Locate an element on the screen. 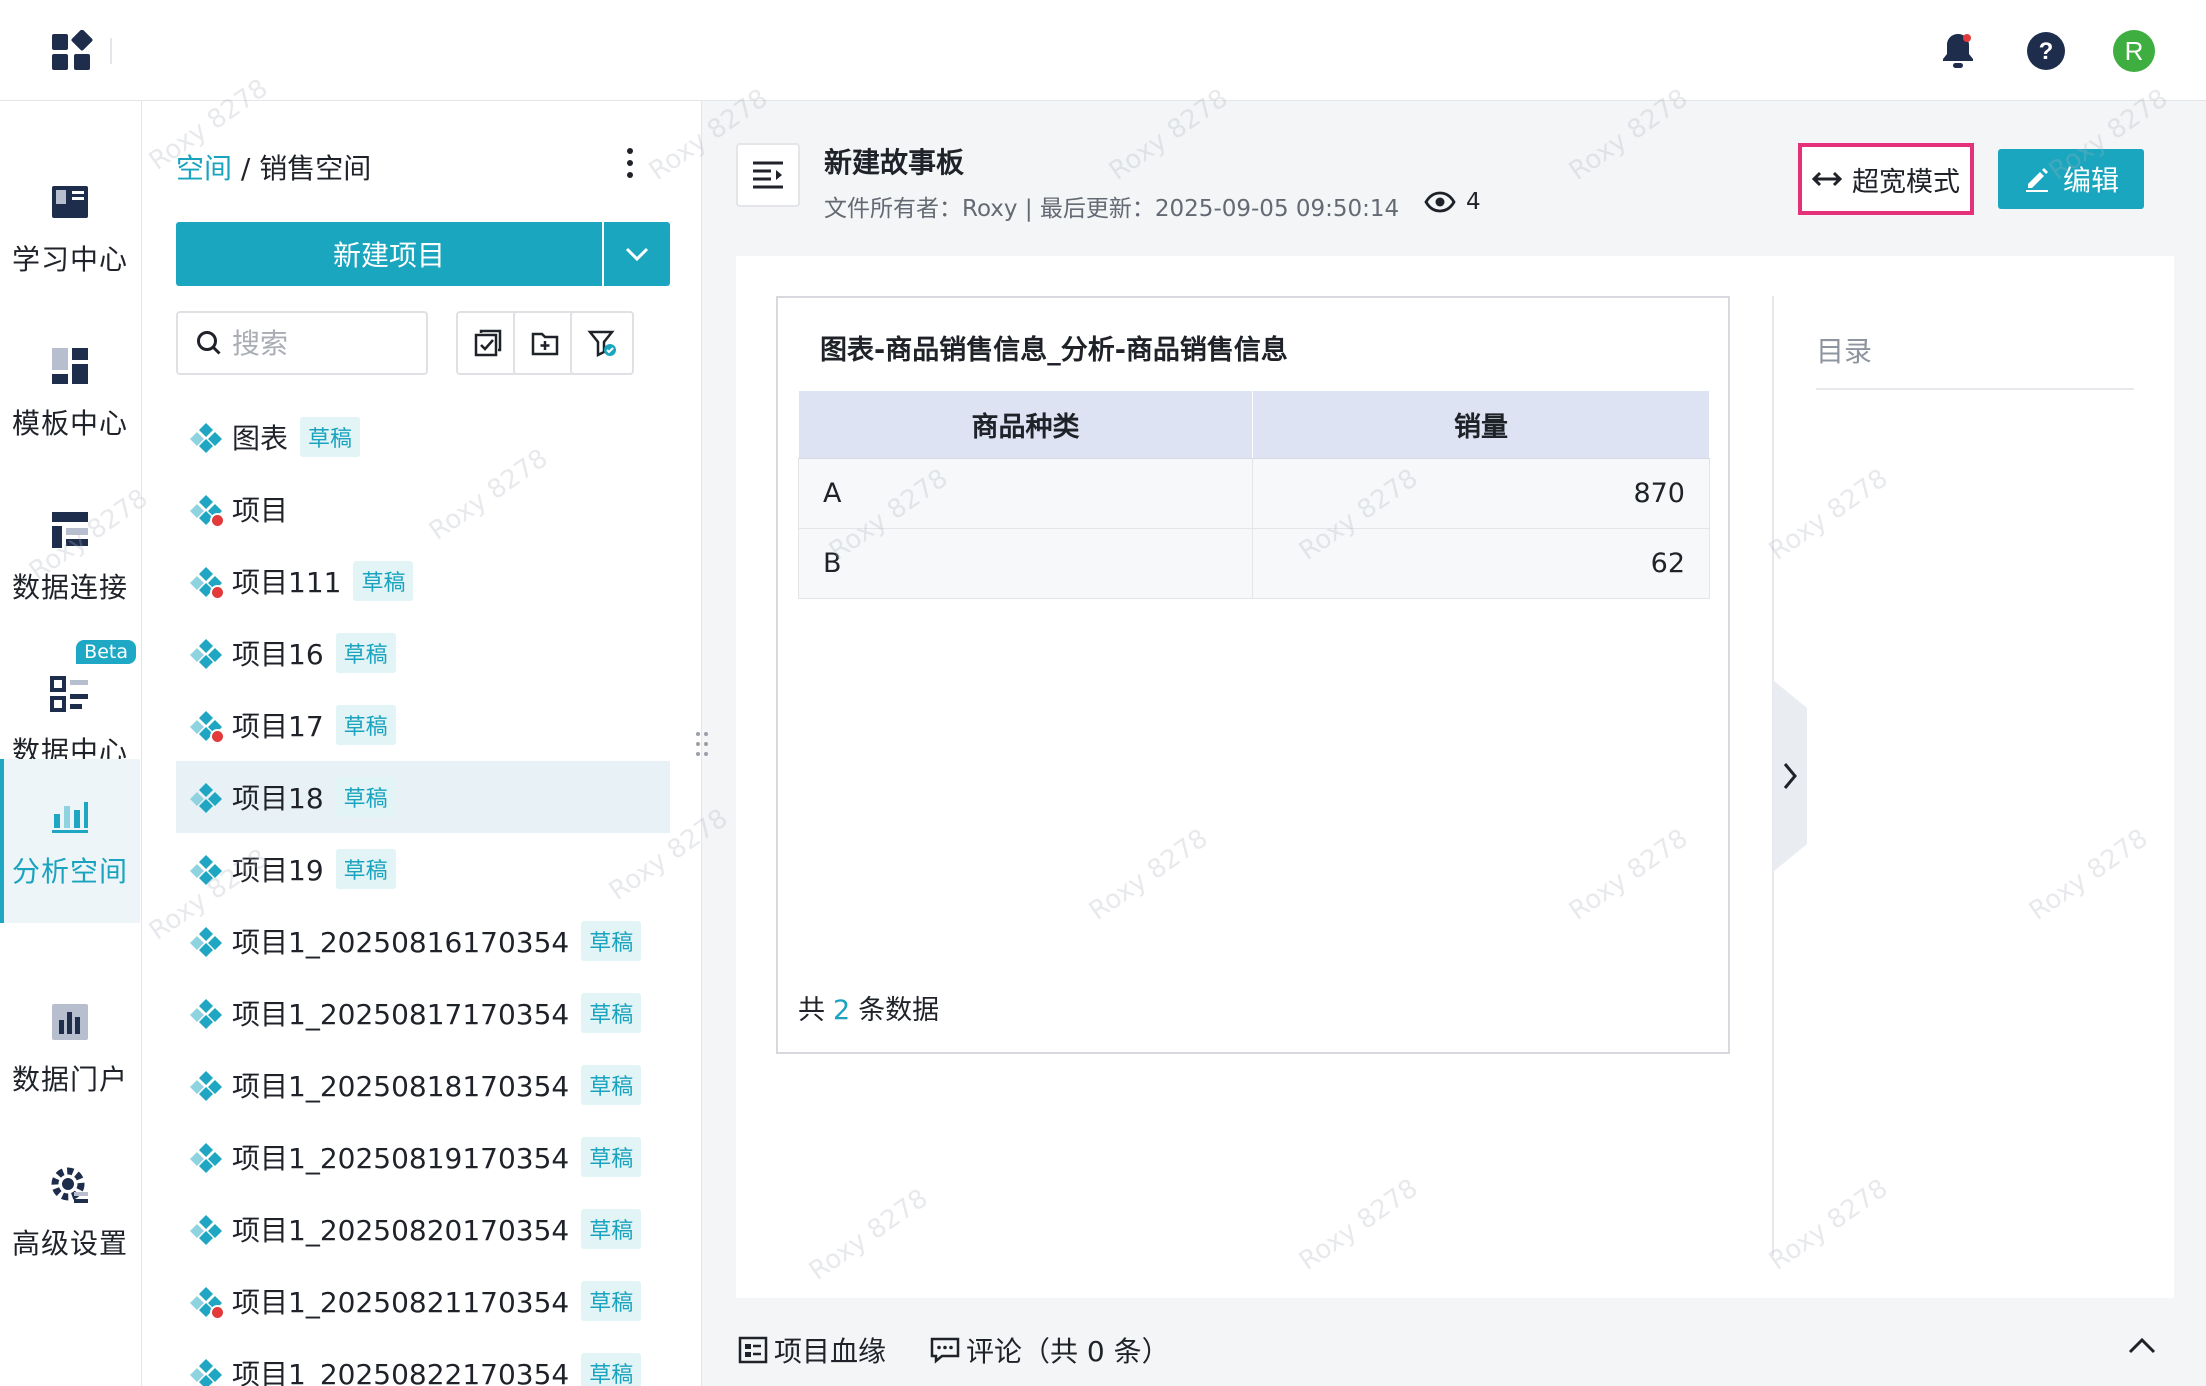  left-nav-rail: 学习中心 模板中心 数据连接 Beta 数据中心 分析空间 数据门户 高级设置 is located at coordinates (71, 743).